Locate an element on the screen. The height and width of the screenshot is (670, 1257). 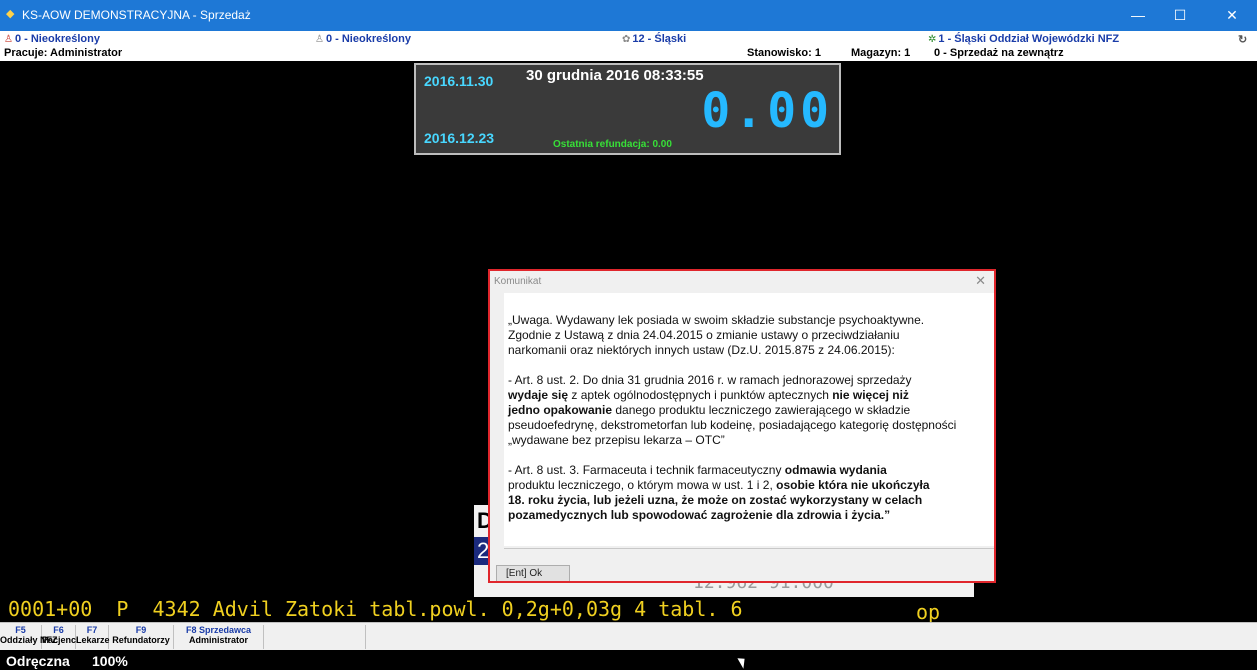
receipt-unit: op is located at coordinates (928, 612).